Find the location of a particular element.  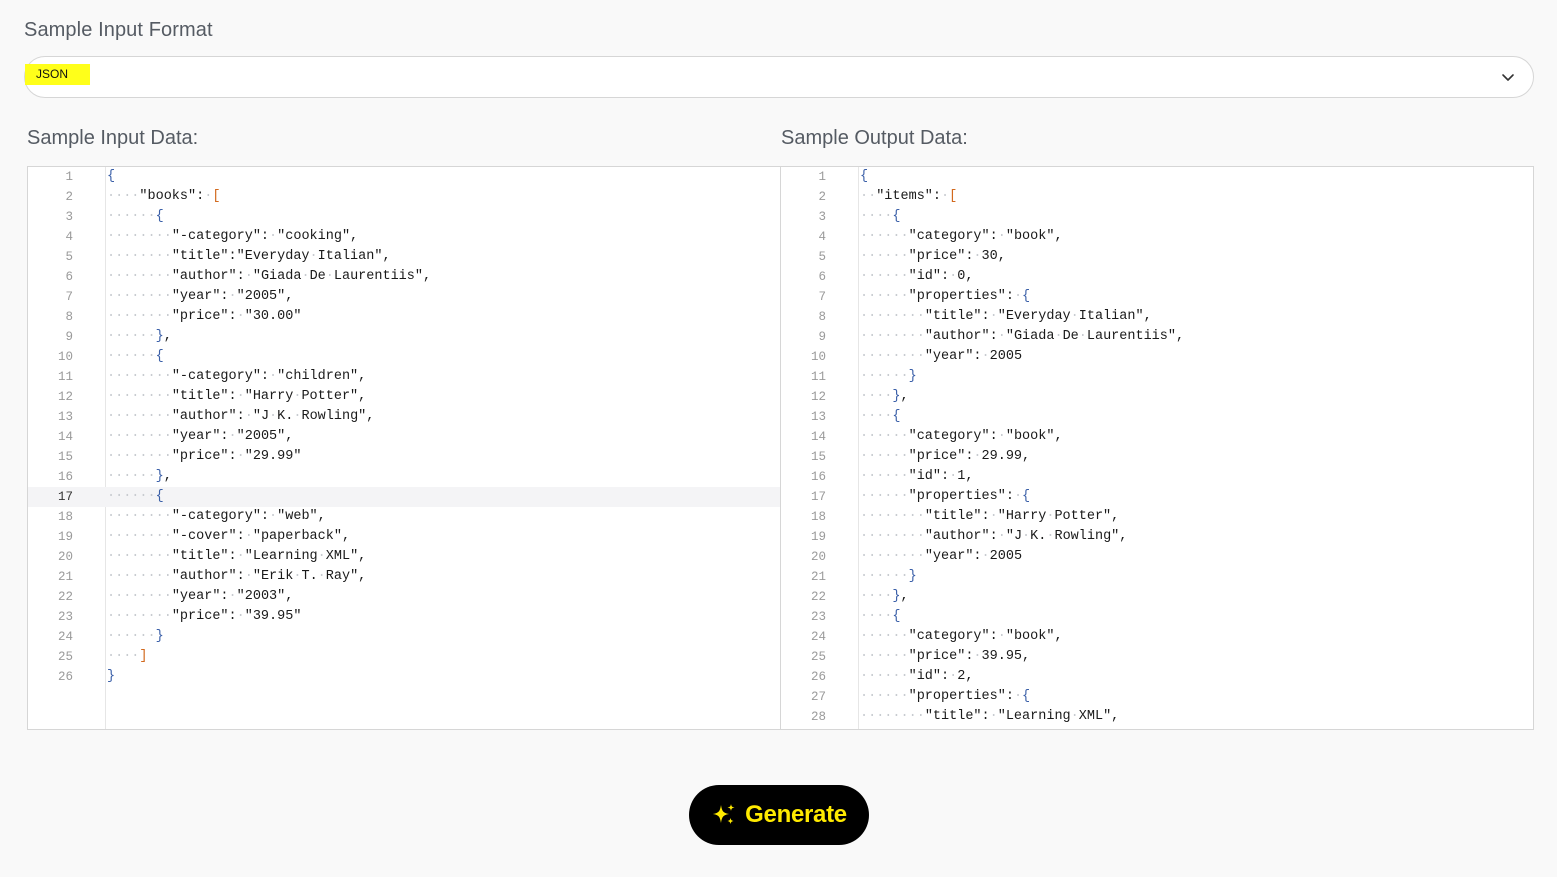

code-line: 10 ········"year":·2005 is located at coordinates (1157, 357).